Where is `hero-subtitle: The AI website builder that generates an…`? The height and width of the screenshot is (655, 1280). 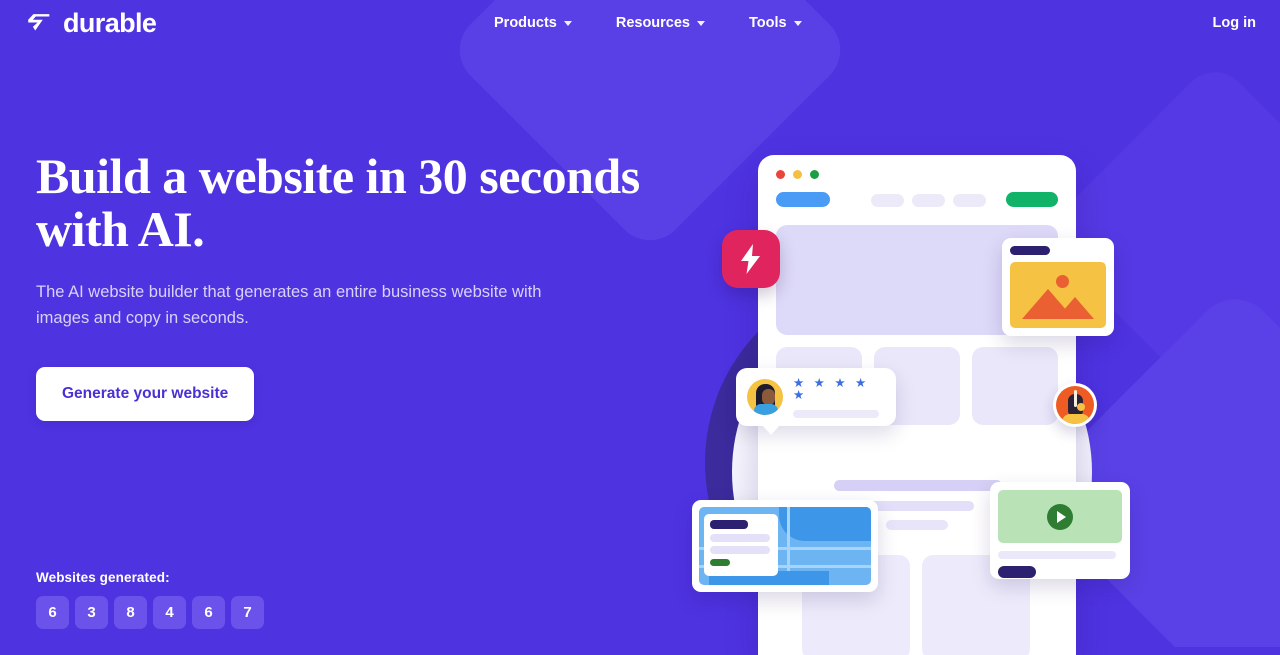
hero-subtitle: The AI website builder that generates an… is located at coordinates (289, 305).